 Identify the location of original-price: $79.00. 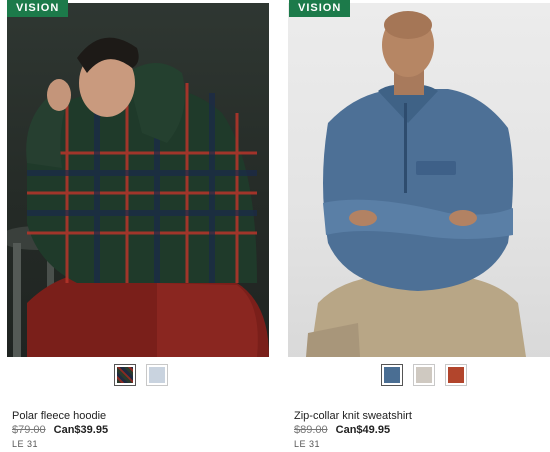
(29, 430).